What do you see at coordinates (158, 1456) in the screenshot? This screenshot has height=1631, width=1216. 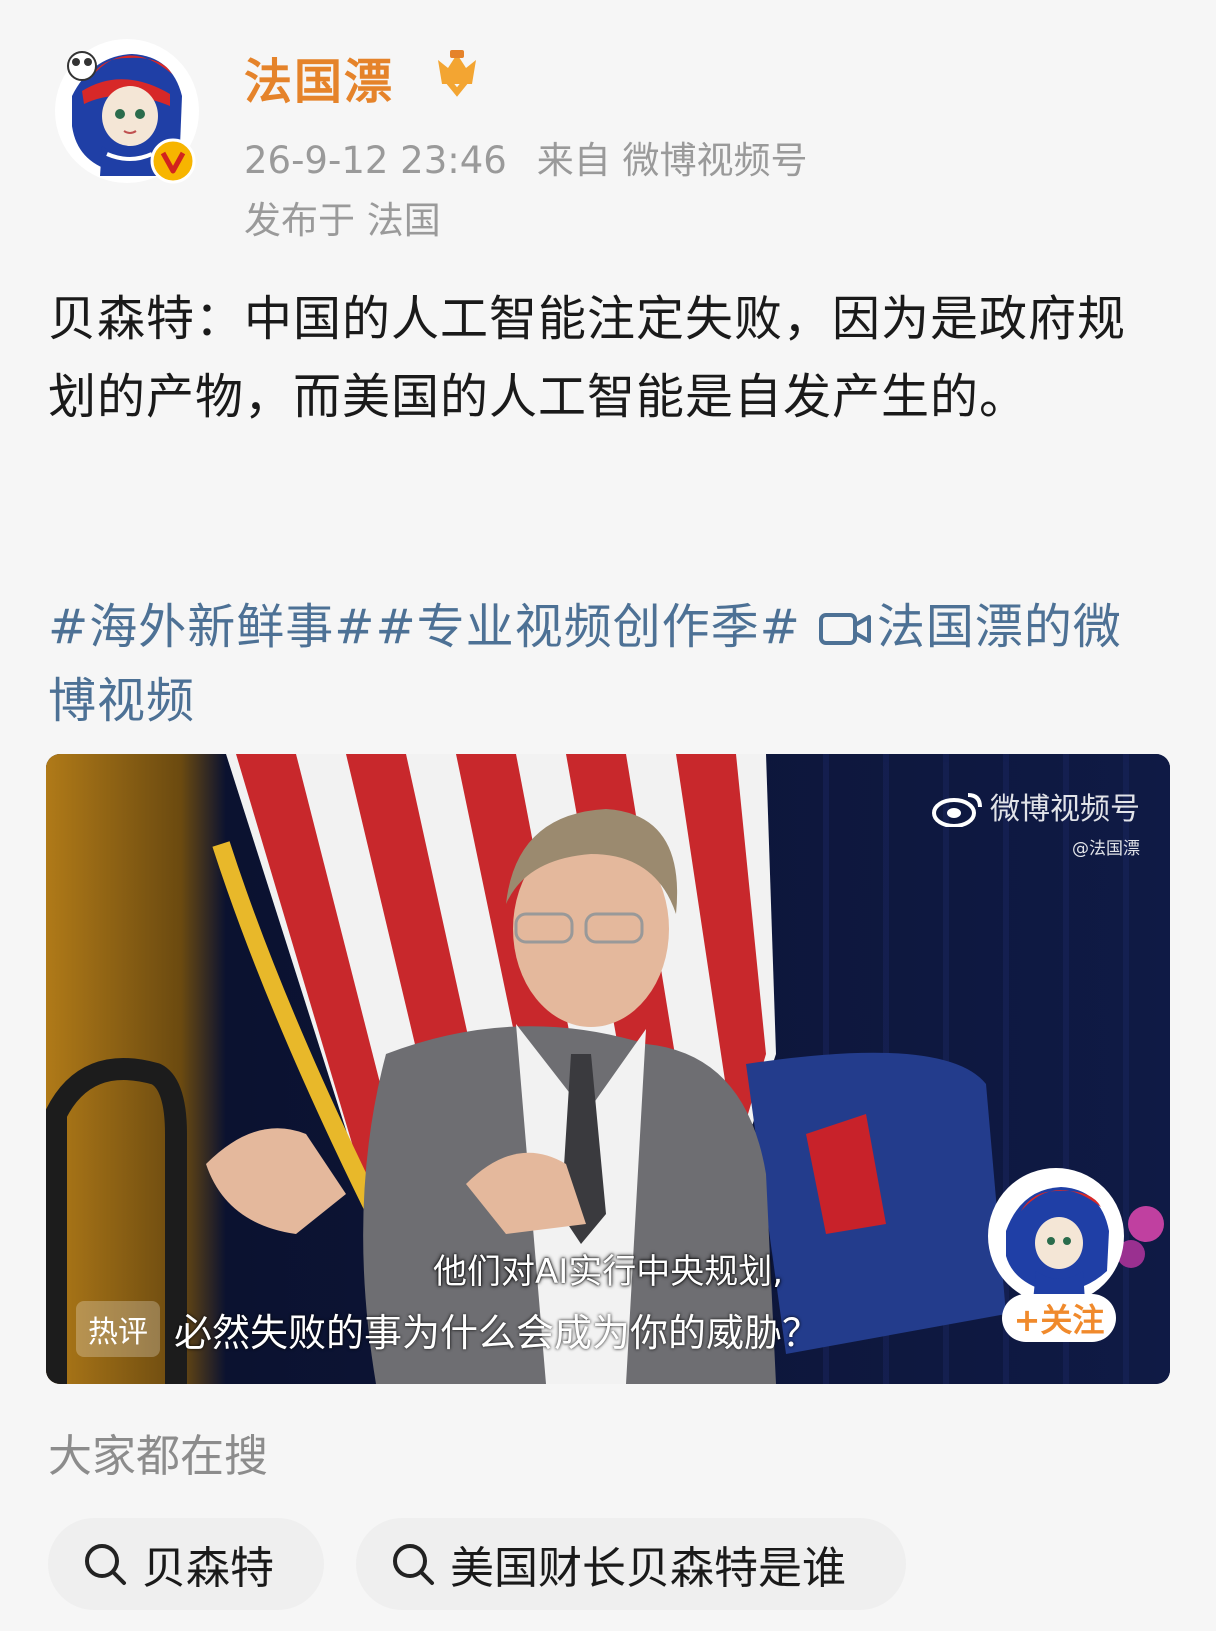 I see `search-section-title: 大家都在搜` at bounding box center [158, 1456].